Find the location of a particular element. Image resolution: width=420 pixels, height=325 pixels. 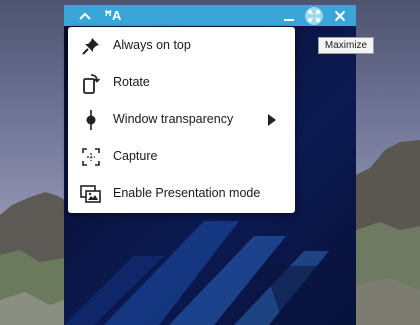

font-size-button: ꟸA is located at coordinates (113, 15).